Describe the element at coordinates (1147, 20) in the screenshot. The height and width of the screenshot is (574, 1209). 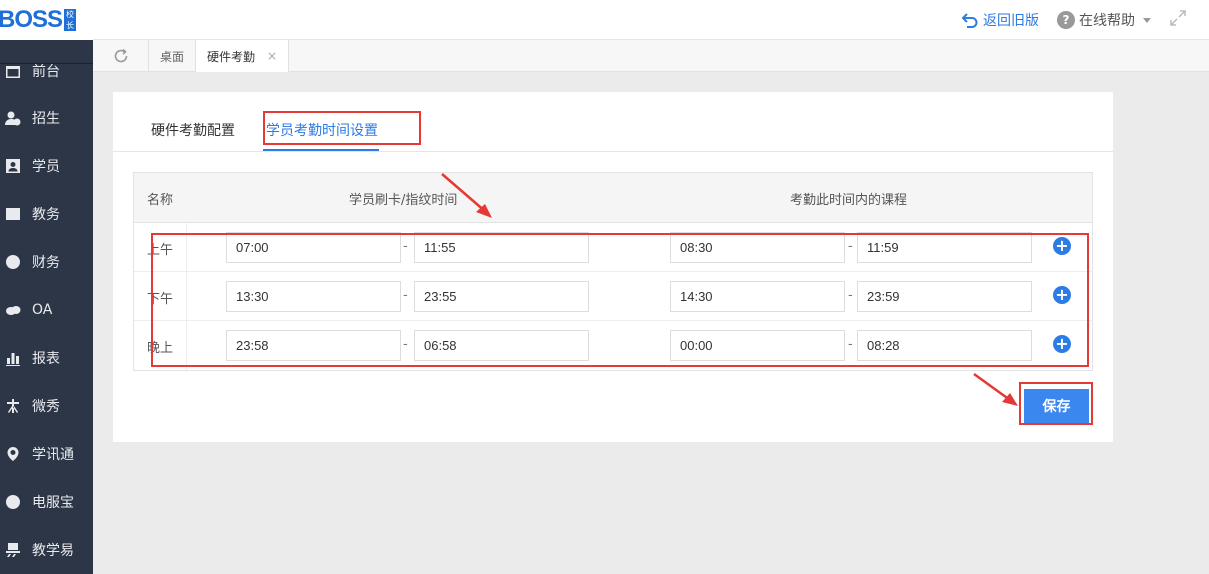
I see `caret-down-icon` at that location.